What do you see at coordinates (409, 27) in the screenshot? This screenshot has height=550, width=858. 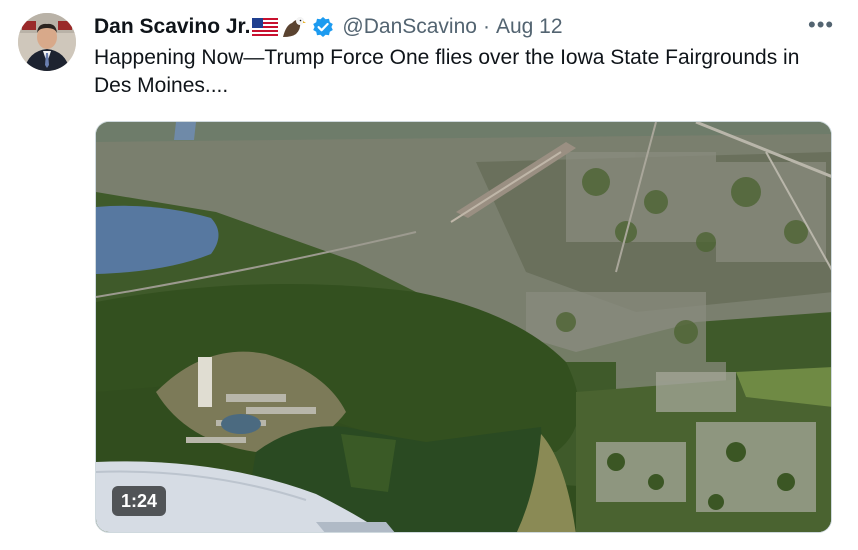 I see `author-handle: @DanScavino` at bounding box center [409, 27].